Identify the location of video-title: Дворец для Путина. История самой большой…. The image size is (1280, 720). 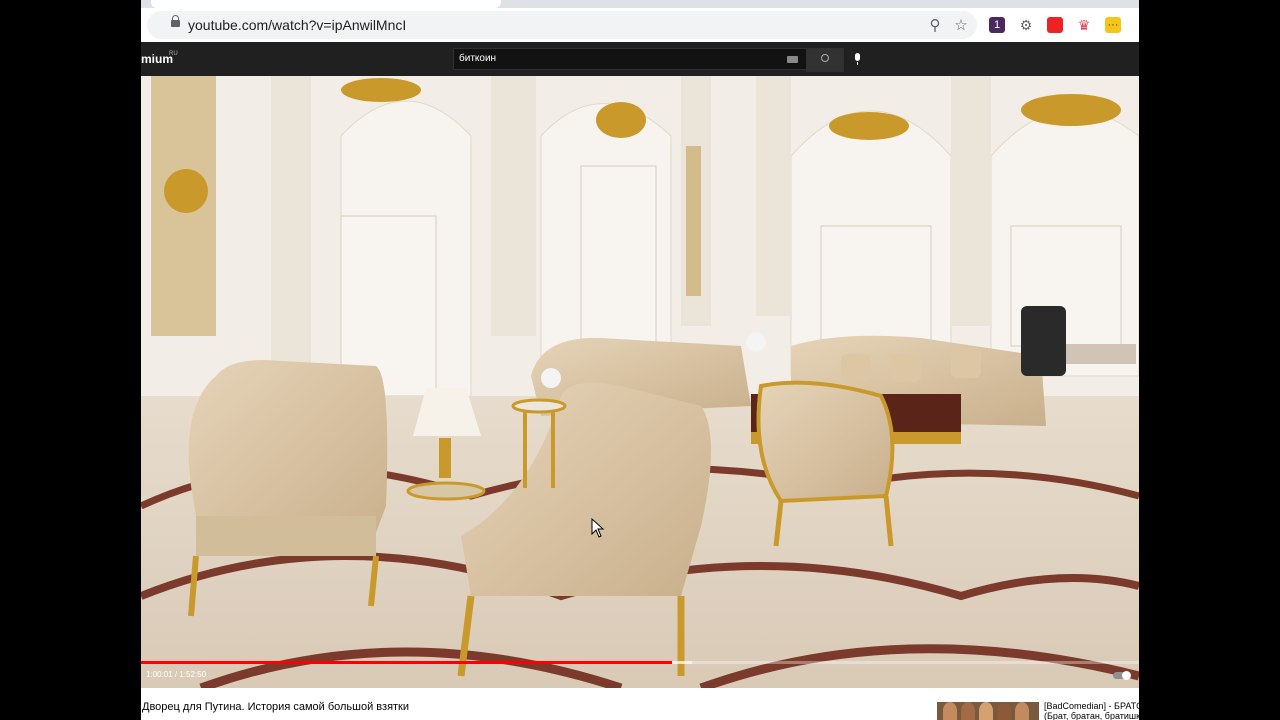
(276, 707).